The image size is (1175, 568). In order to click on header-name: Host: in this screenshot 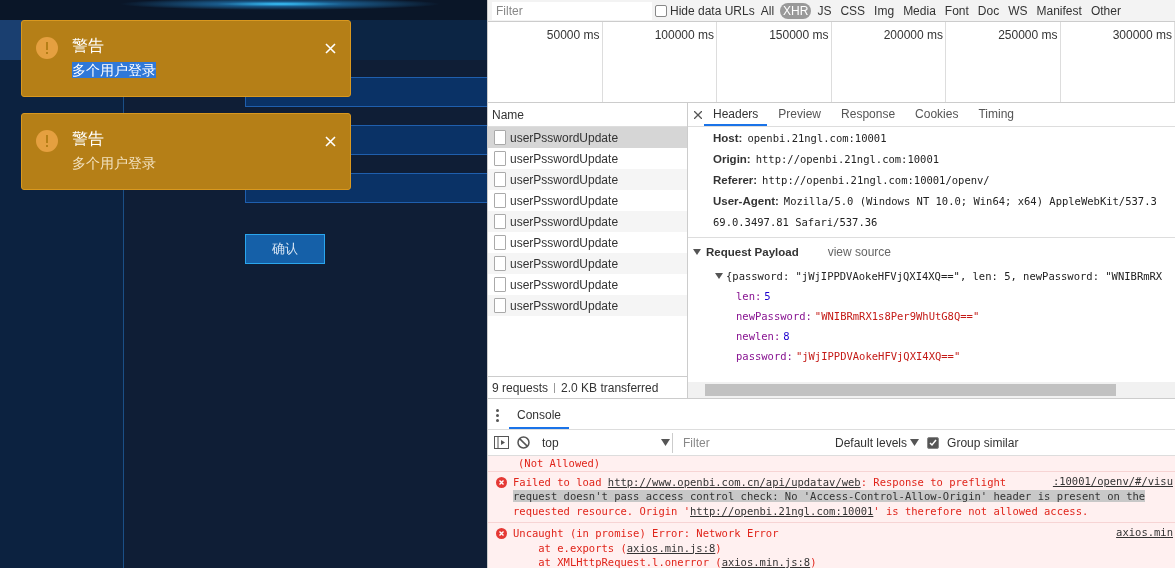, I will do `click(728, 137)`.